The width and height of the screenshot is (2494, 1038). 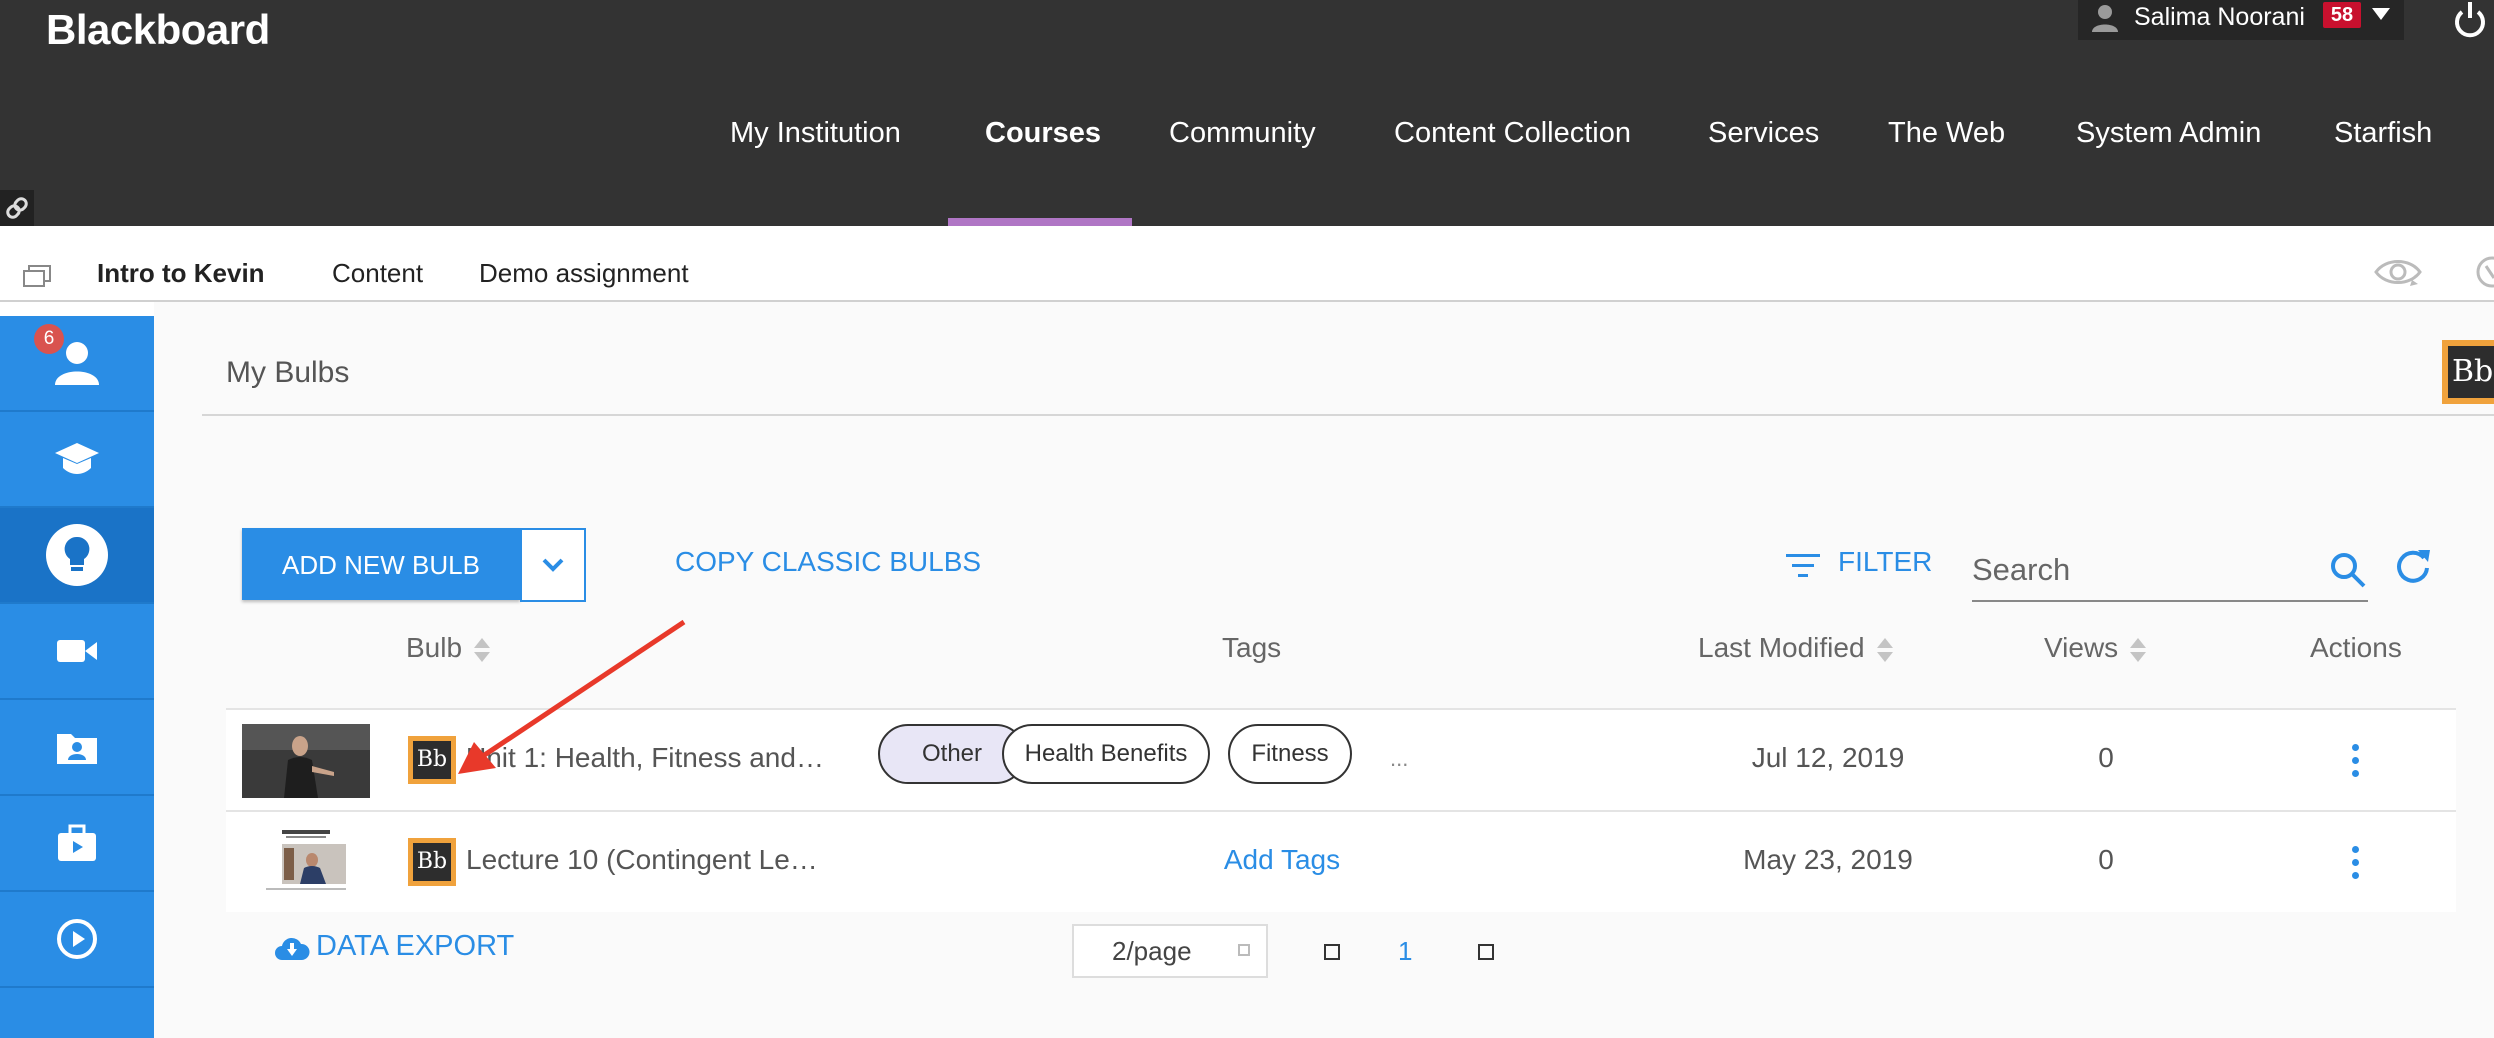 What do you see at coordinates (2413, 565) in the screenshot?
I see `refresh-icon` at bounding box center [2413, 565].